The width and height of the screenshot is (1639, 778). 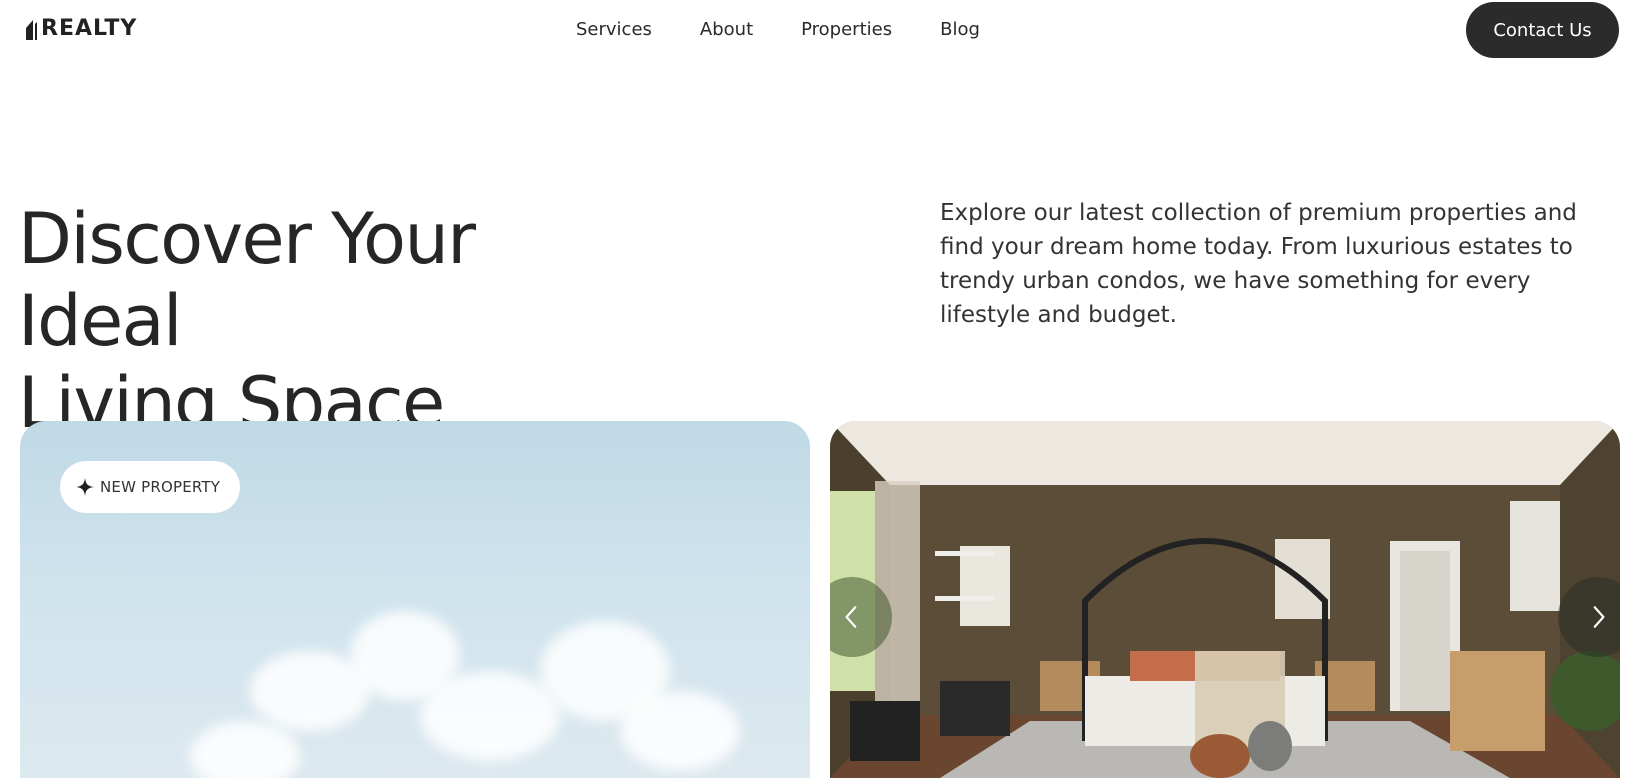 What do you see at coordinates (1599, 617) in the screenshot?
I see `chevron-right-icon` at bounding box center [1599, 617].